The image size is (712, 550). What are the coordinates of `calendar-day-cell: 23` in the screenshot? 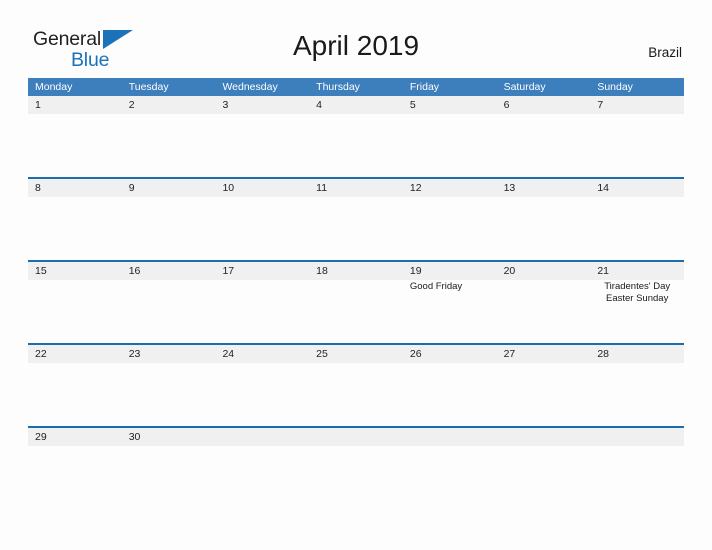 It's located at (168, 385).